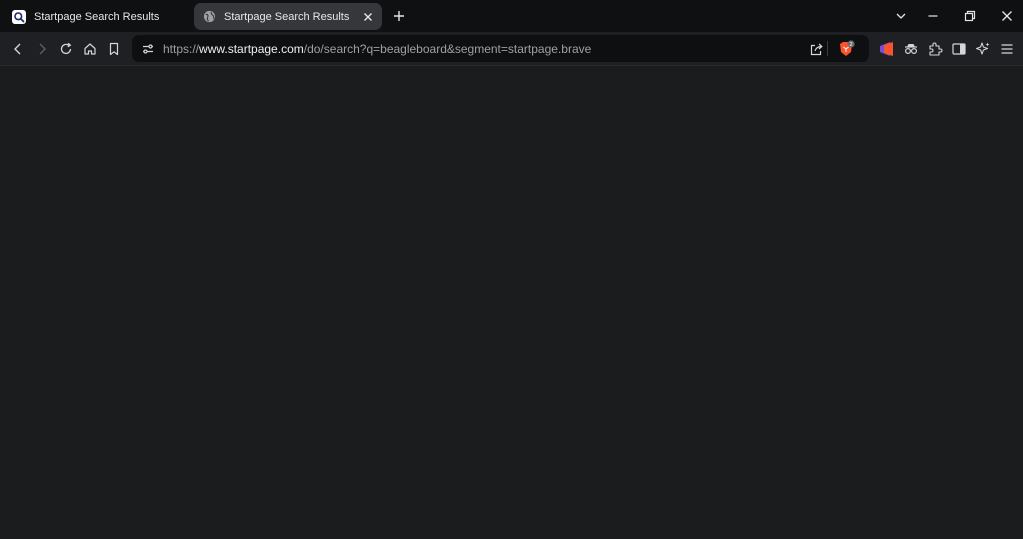 The width and height of the screenshot is (1023, 539). I want to click on sidebar-button, so click(959, 49).